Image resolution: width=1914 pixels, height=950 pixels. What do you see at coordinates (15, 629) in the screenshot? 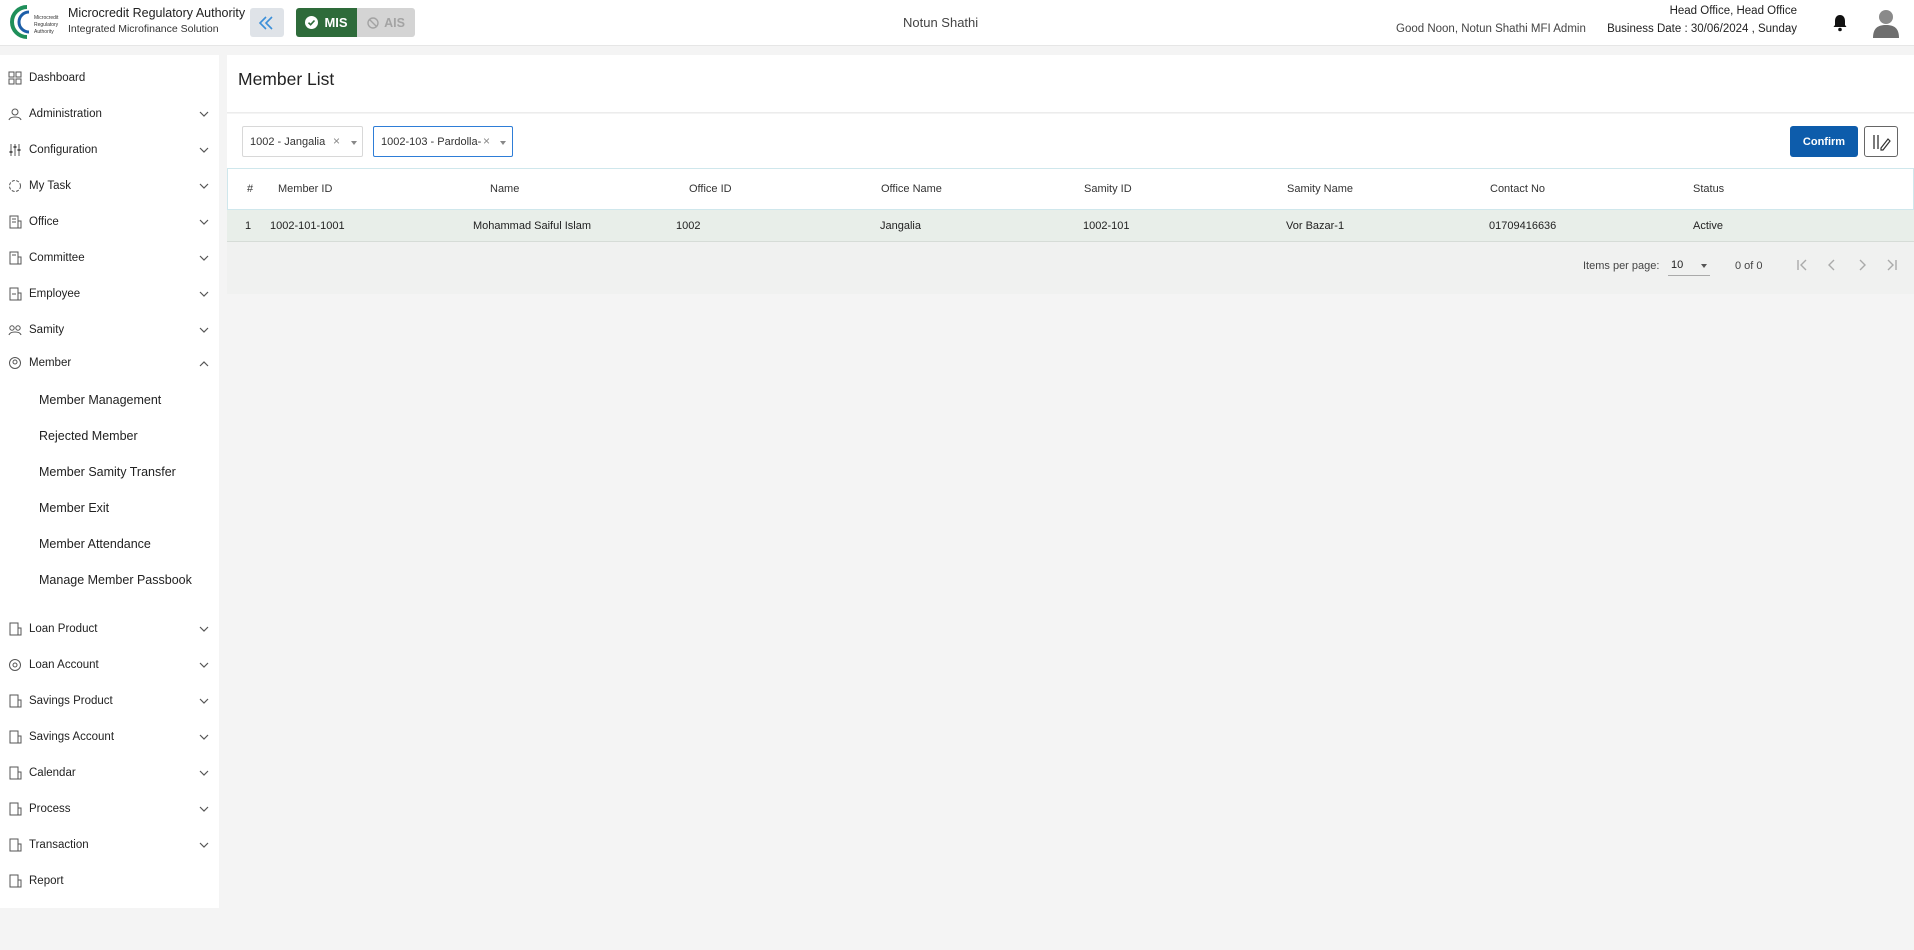
I see `loan-product-icon` at bounding box center [15, 629].